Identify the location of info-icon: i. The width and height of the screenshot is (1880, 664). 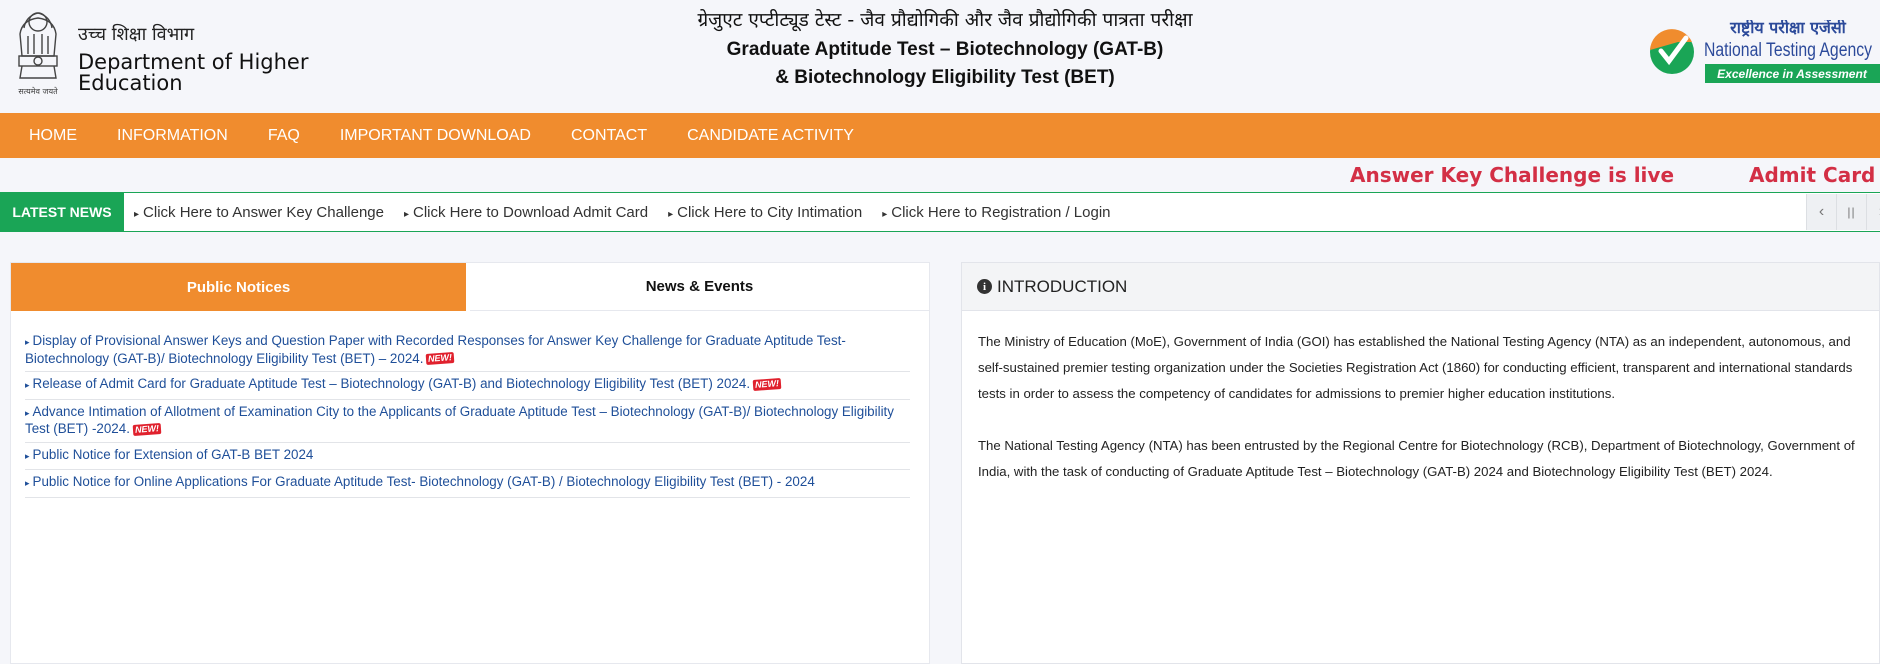
(984, 286).